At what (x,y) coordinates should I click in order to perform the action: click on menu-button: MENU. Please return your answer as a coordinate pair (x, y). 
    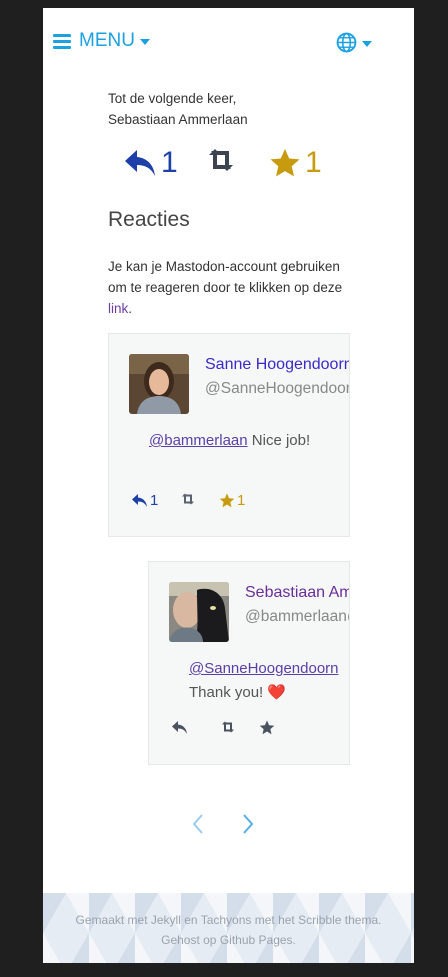
    Looking at the image, I should click on (101, 41).